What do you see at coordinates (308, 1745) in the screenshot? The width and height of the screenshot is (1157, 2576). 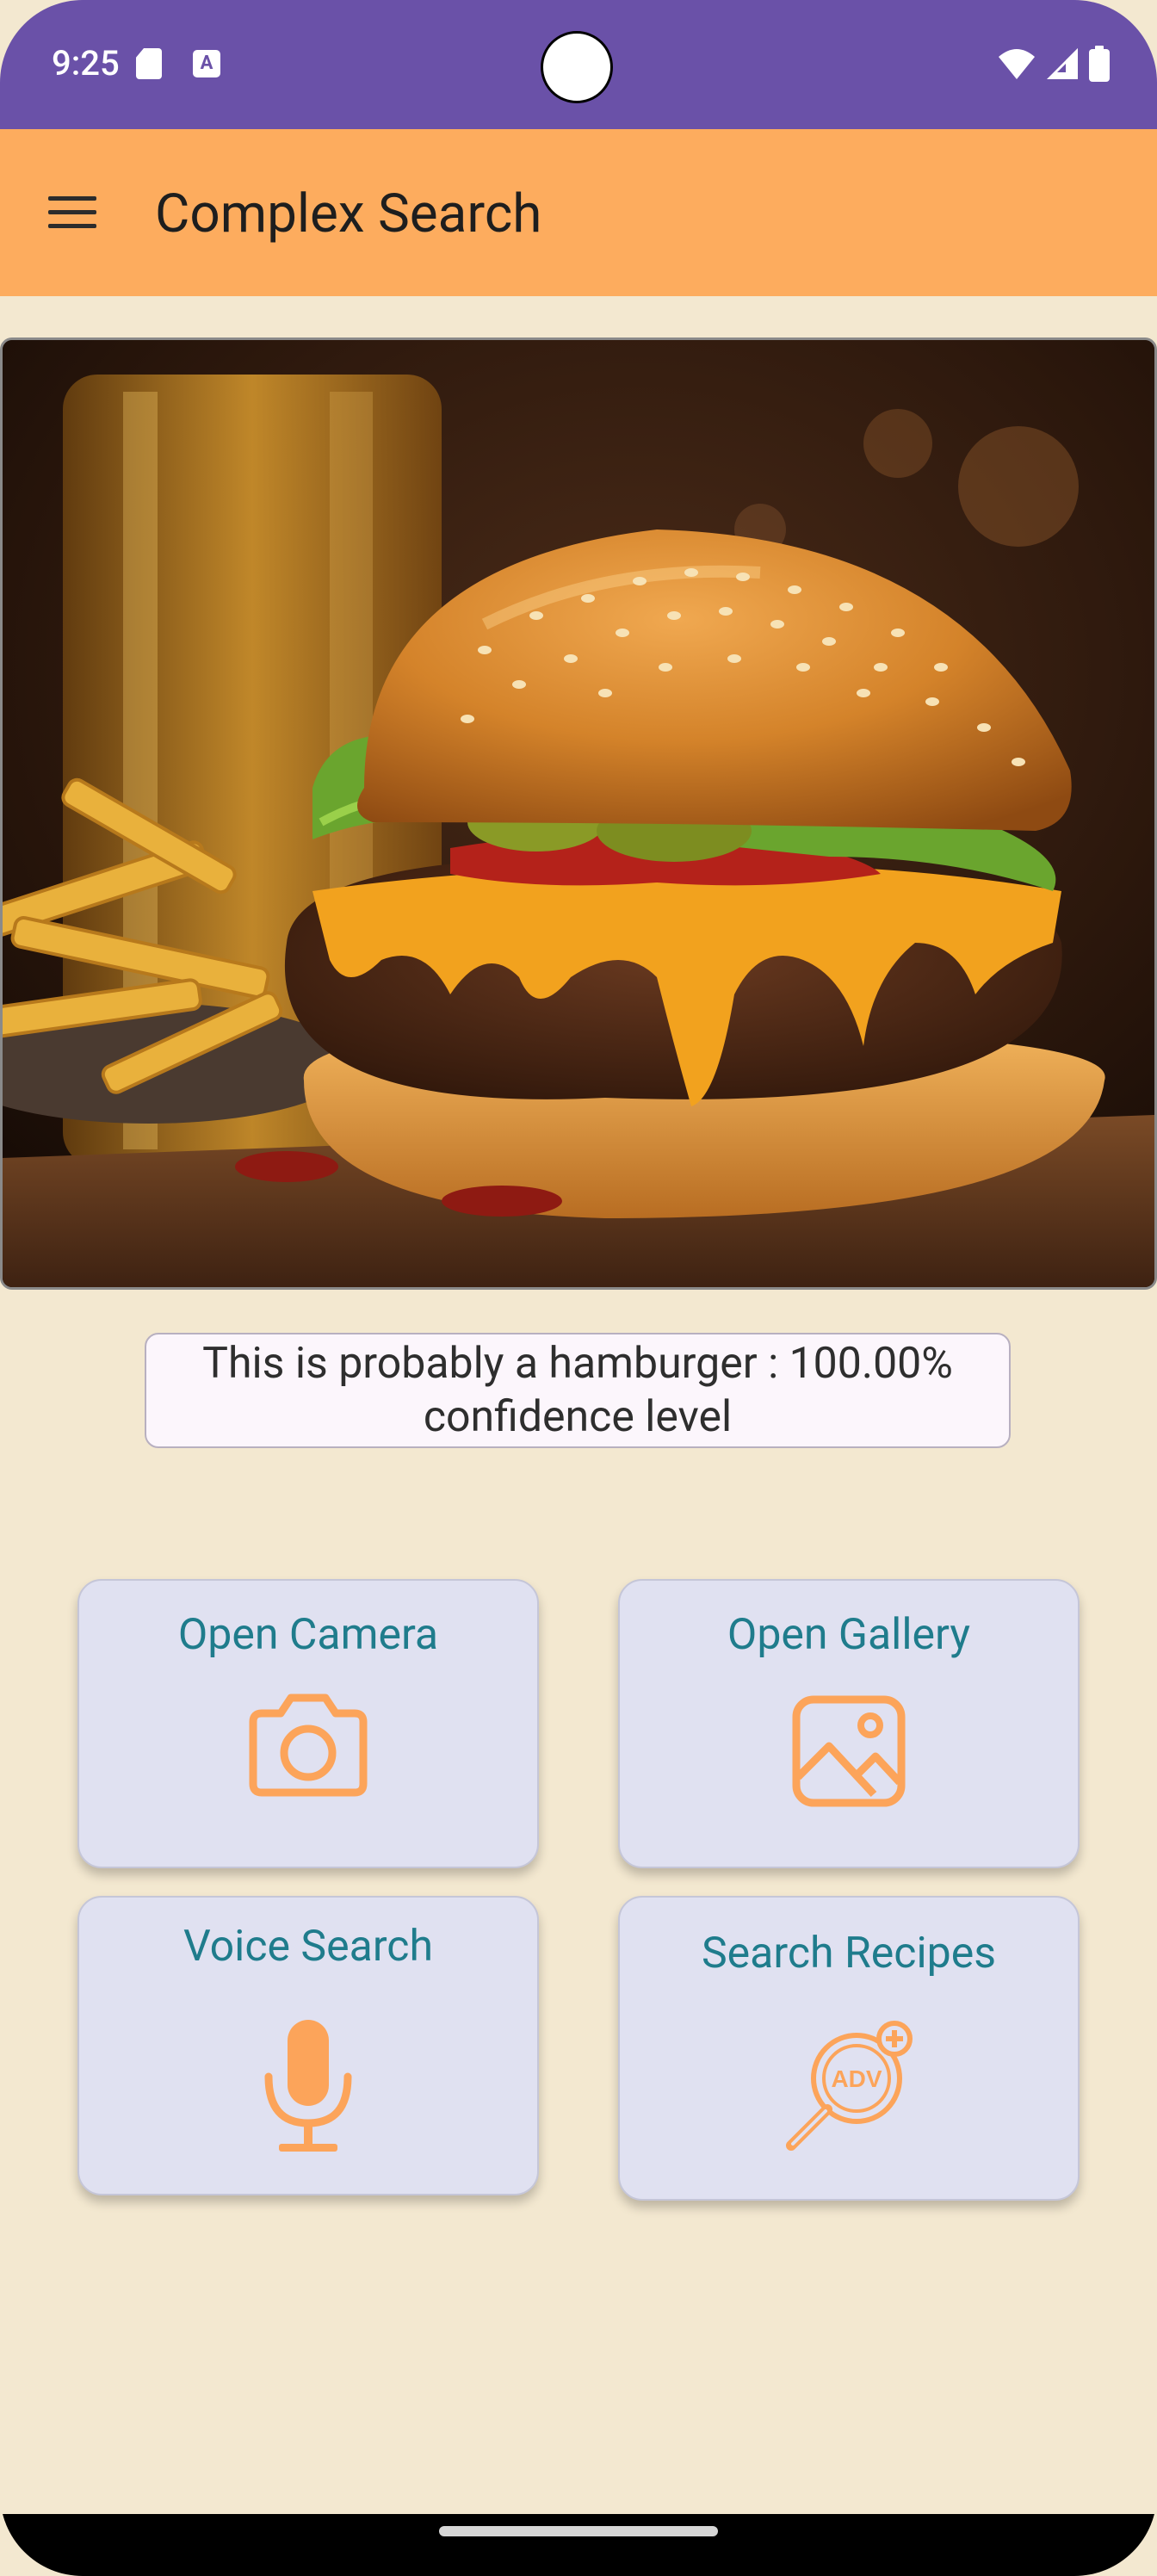 I see `camera-icon` at bounding box center [308, 1745].